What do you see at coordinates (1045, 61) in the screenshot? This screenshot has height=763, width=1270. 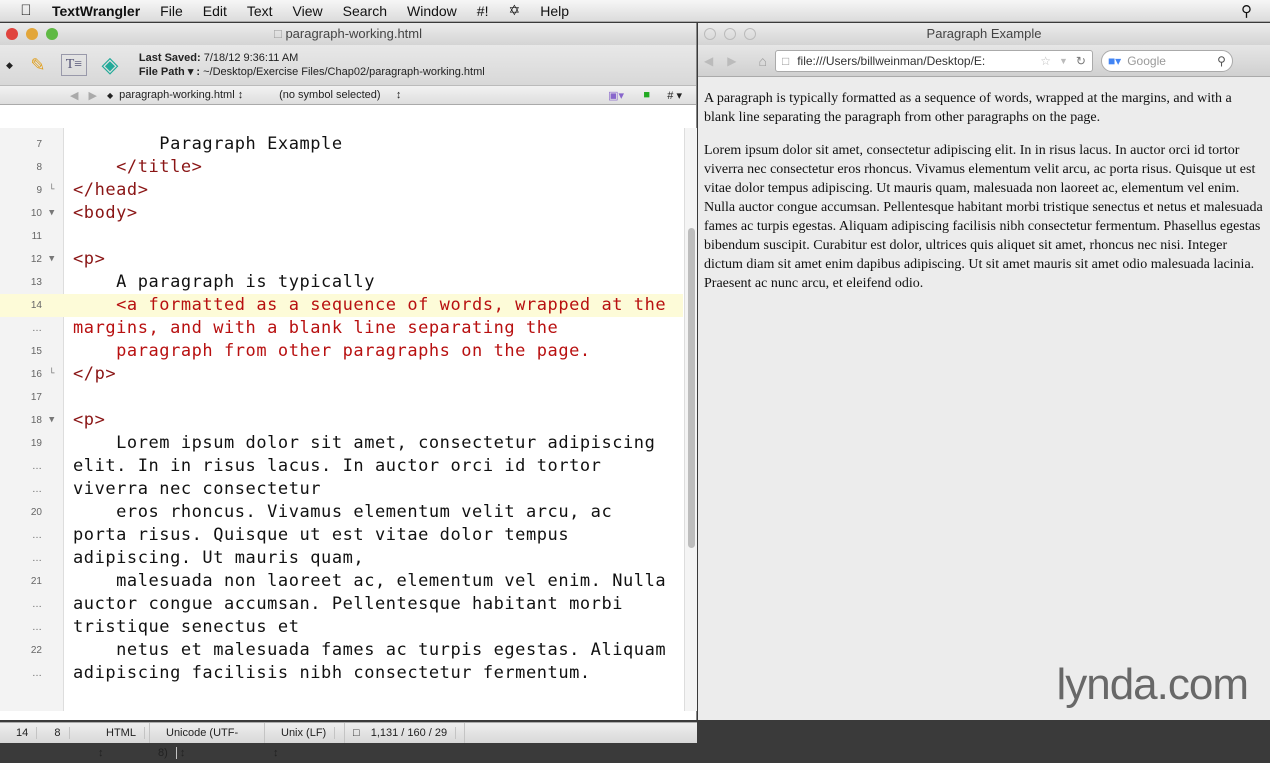 I see `bookmark-star-icon: ☆` at bounding box center [1045, 61].